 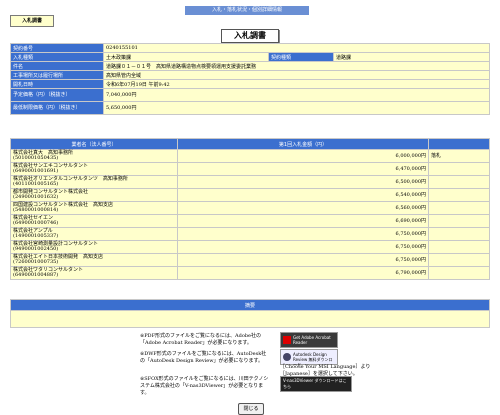 What do you see at coordinates (296, 66) in the screenshot?
I see `info-value: 道路課０１－０１号 高知県道路構造物点検要領運用支援委託業務` at bounding box center [296, 66].